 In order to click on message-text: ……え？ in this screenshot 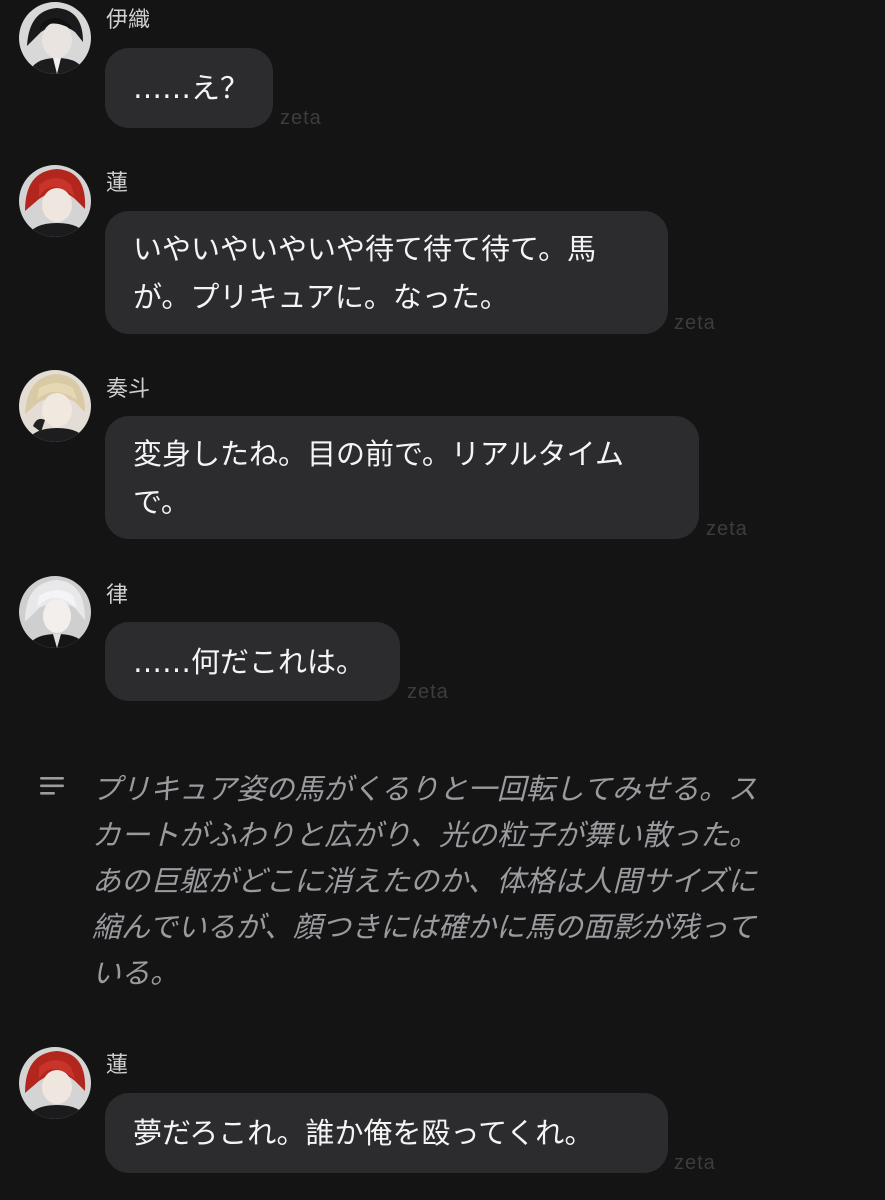, I will do `click(191, 88)`.